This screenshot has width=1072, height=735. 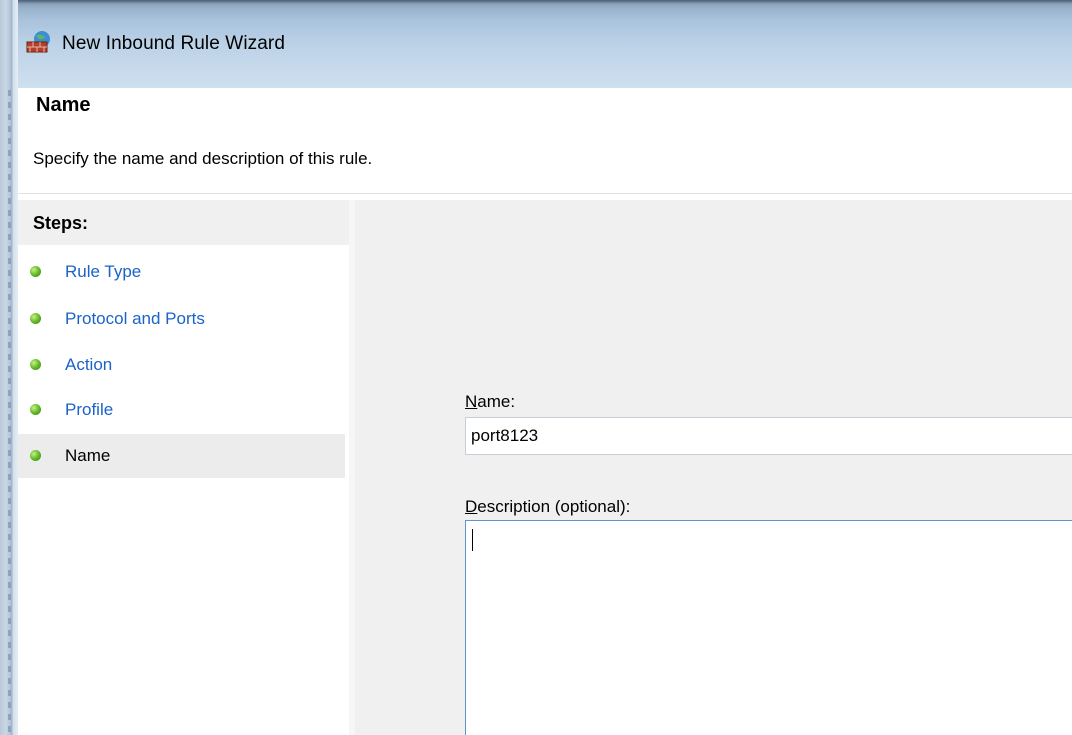 What do you see at coordinates (181, 410) in the screenshot?
I see `step-profile: Profile` at bounding box center [181, 410].